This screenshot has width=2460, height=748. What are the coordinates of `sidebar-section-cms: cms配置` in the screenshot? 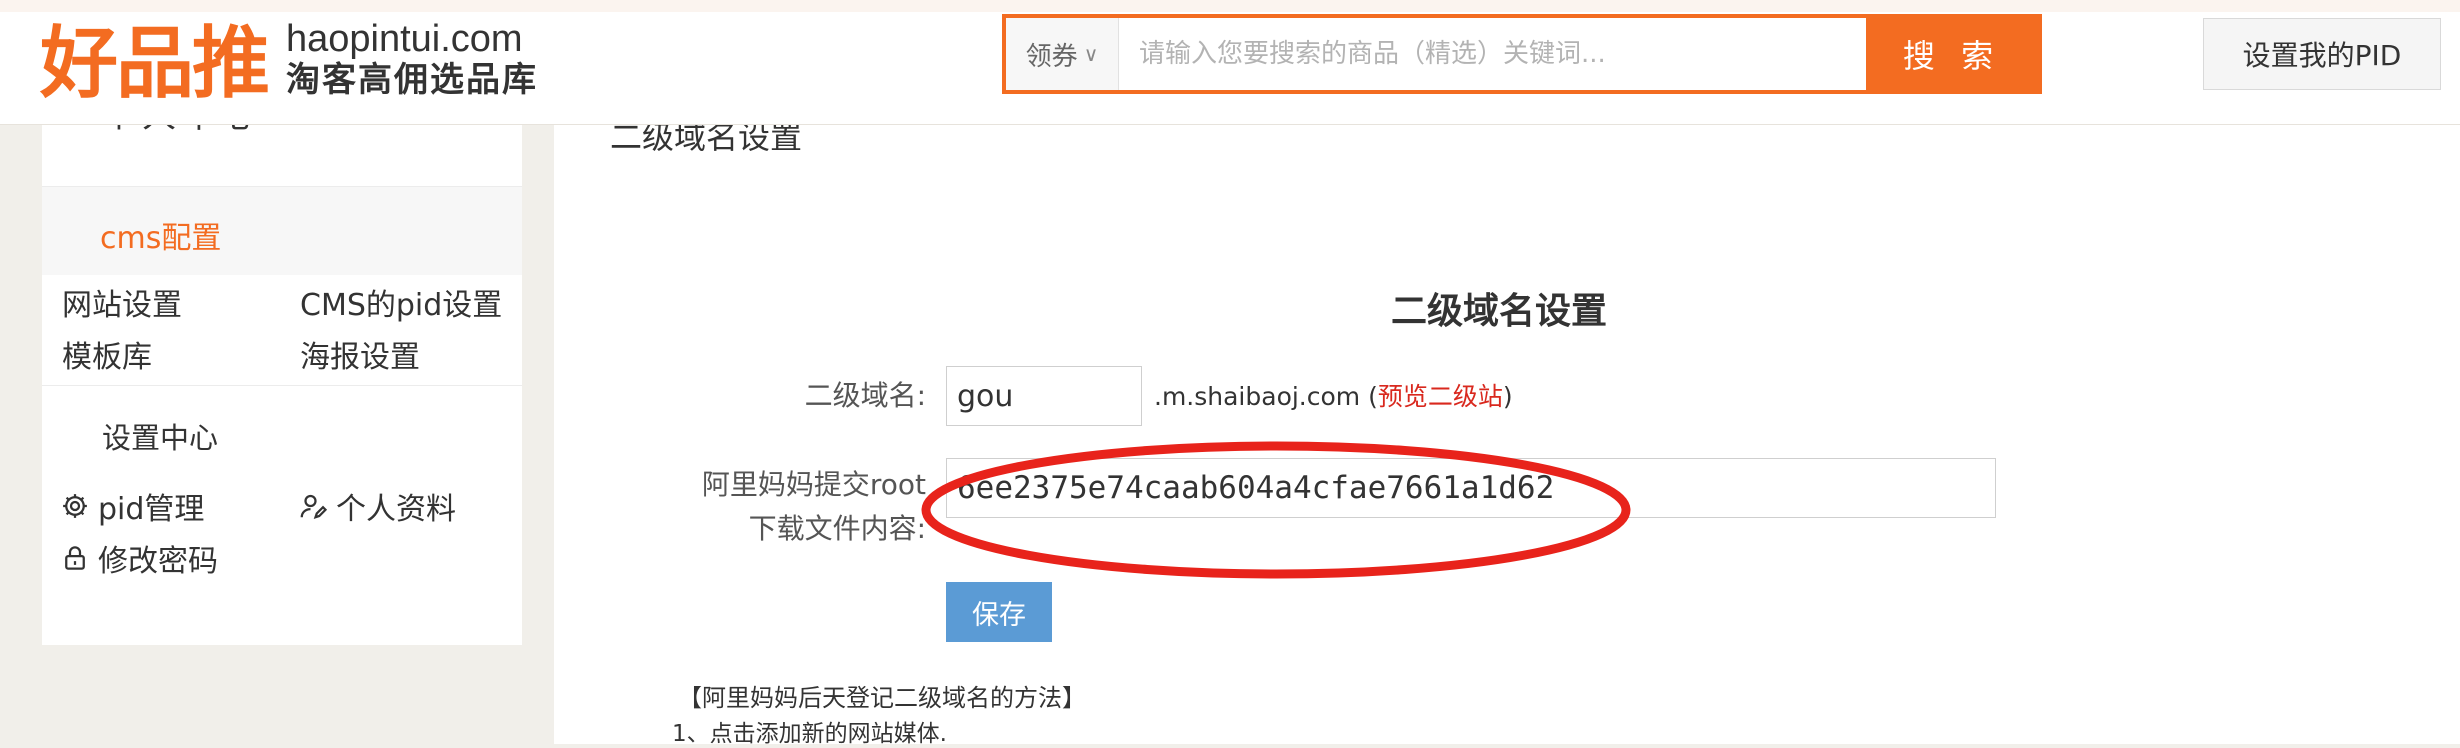 It's located at (282, 230).